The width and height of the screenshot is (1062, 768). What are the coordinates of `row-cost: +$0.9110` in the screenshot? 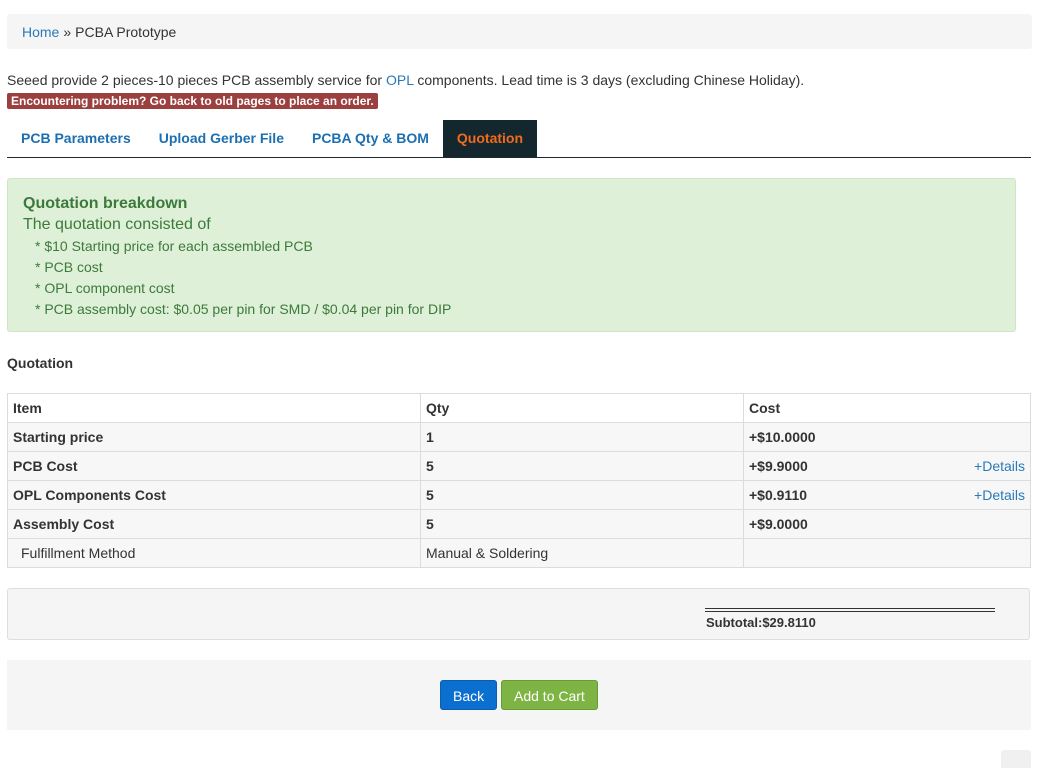 It's located at (778, 495).